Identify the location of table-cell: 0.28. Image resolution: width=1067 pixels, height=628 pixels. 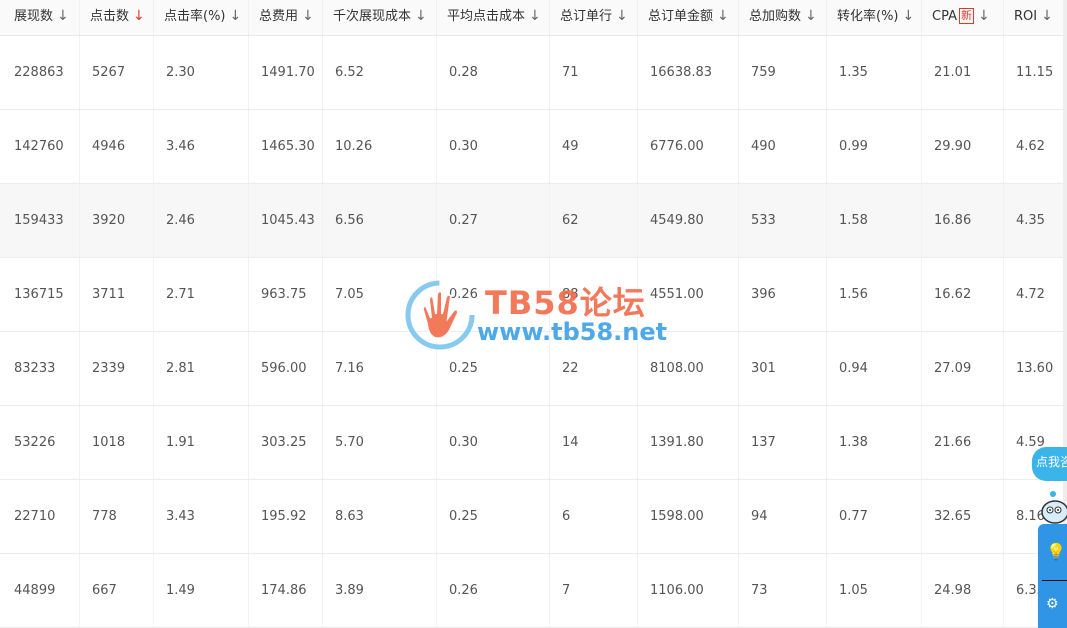
(493, 72).